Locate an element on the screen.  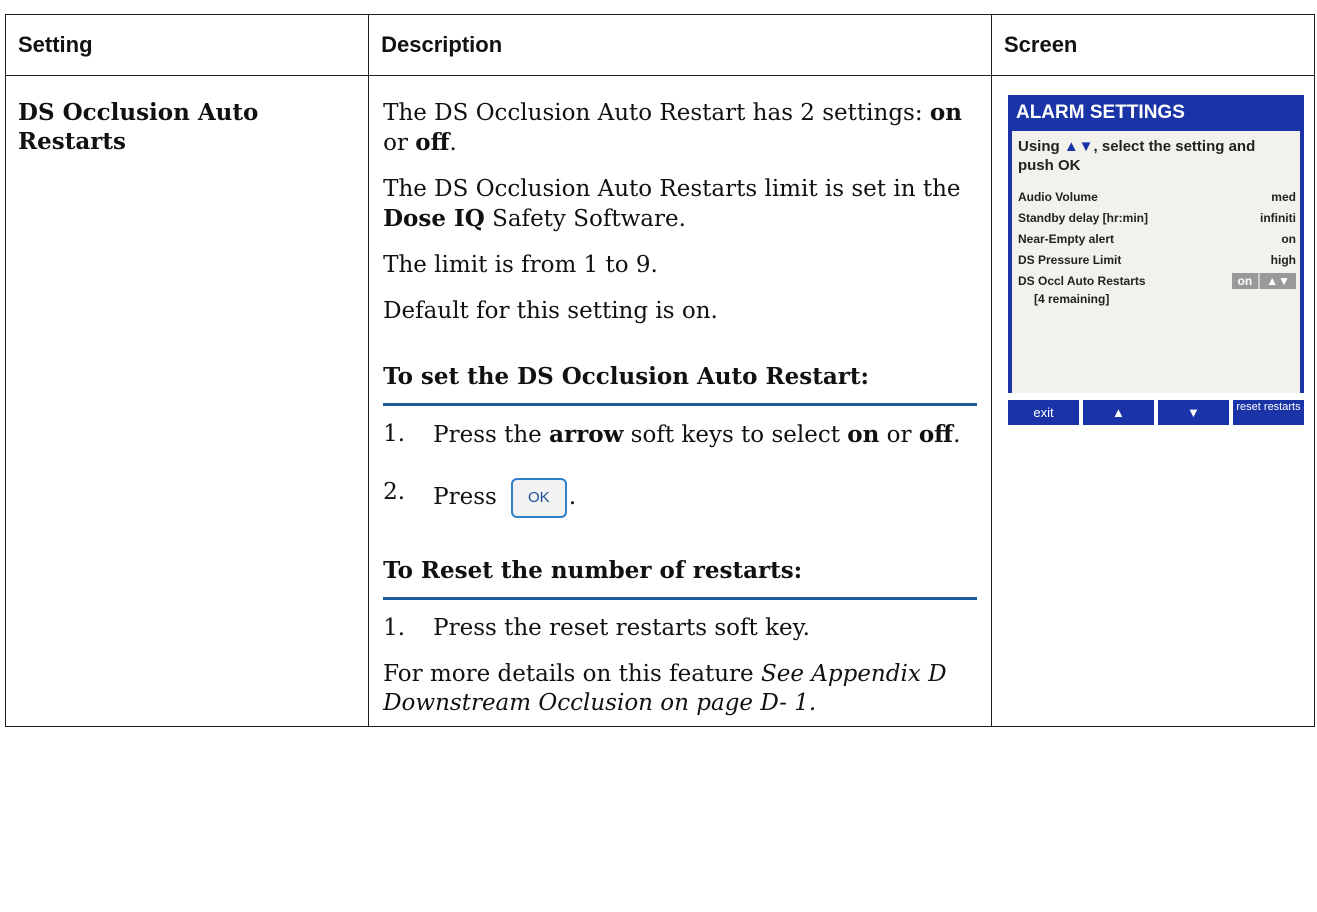
step-text: Press the reset restarts soft key. is located at coordinates (621, 628).